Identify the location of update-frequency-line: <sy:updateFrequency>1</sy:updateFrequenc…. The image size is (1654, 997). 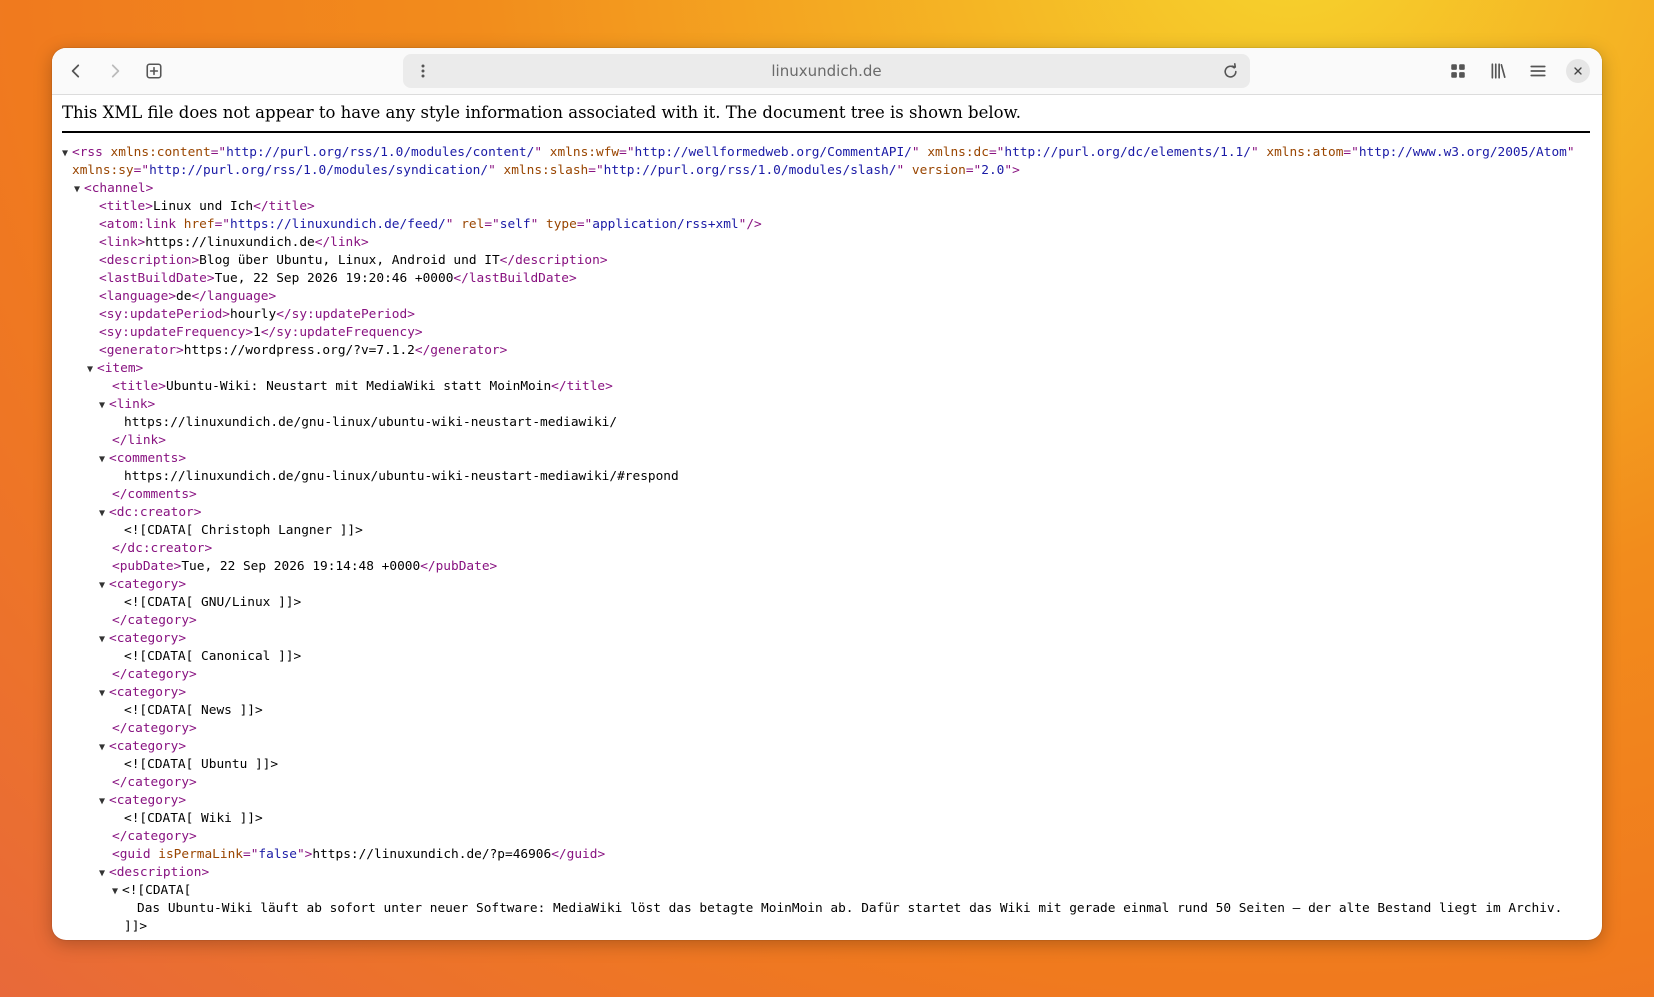
(261, 332).